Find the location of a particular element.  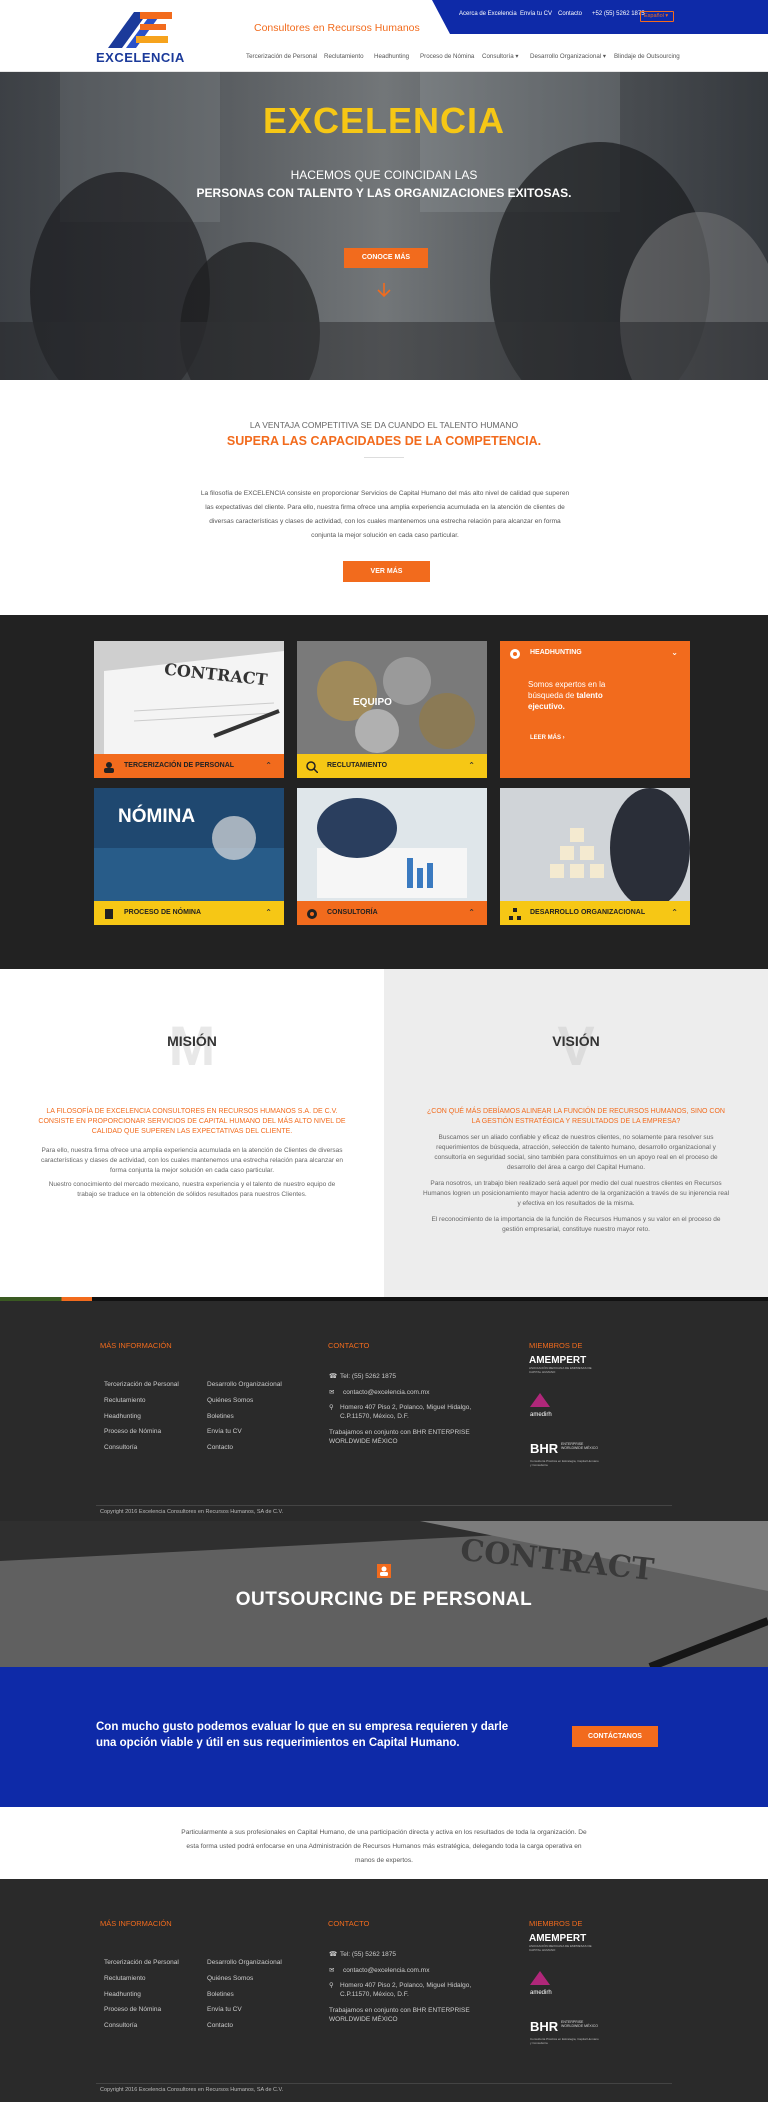

headhunting-read-more-link: LEER MÁS › is located at coordinates (547, 738).